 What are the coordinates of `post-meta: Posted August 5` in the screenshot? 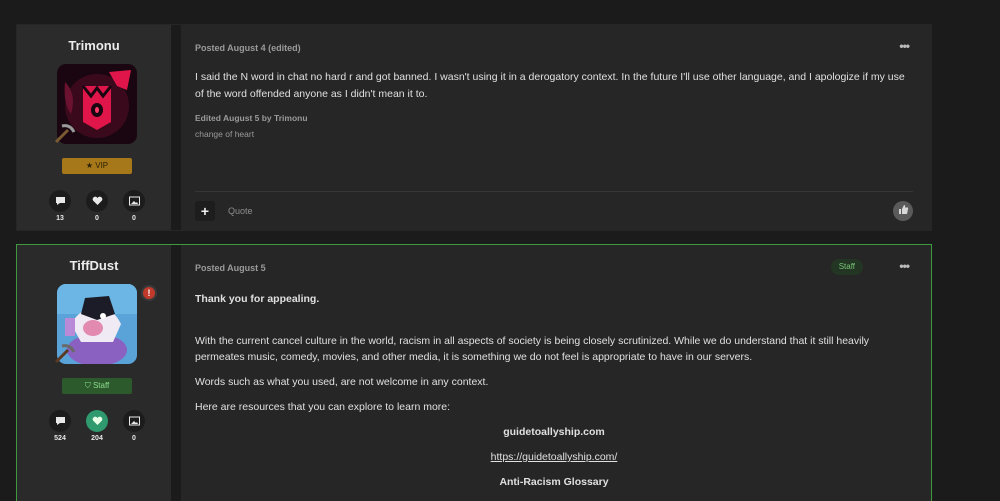 It's located at (230, 268).